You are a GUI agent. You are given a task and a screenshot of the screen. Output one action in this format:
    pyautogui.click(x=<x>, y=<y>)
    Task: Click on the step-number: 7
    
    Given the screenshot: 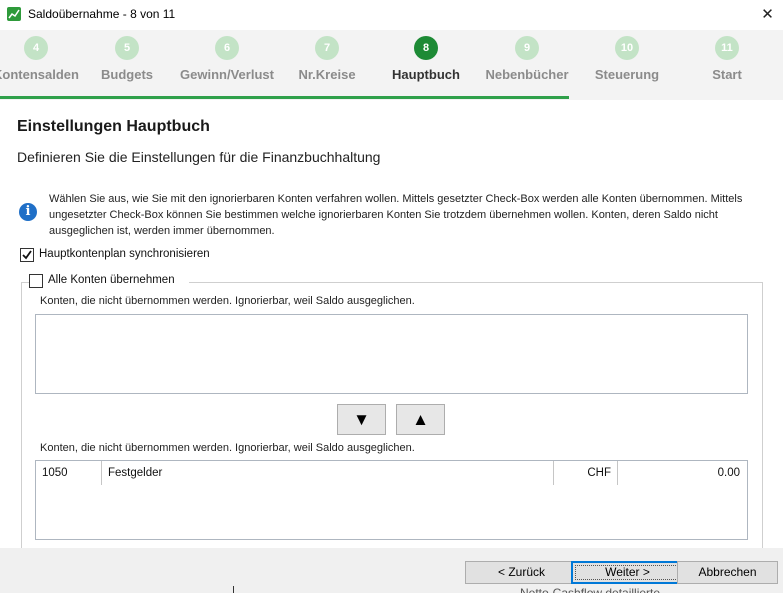 What is the action you would take?
    pyautogui.click(x=327, y=48)
    